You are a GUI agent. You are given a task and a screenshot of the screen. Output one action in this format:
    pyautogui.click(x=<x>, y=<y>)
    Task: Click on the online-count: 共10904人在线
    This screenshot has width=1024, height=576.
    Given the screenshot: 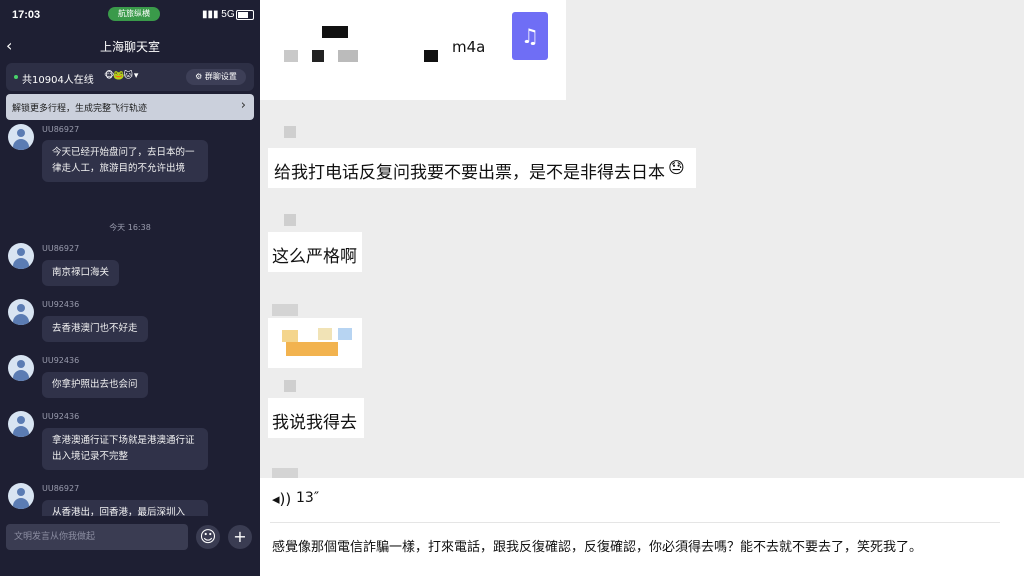 What is the action you would take?
    pyautogui.click(x=58, y=80)
    